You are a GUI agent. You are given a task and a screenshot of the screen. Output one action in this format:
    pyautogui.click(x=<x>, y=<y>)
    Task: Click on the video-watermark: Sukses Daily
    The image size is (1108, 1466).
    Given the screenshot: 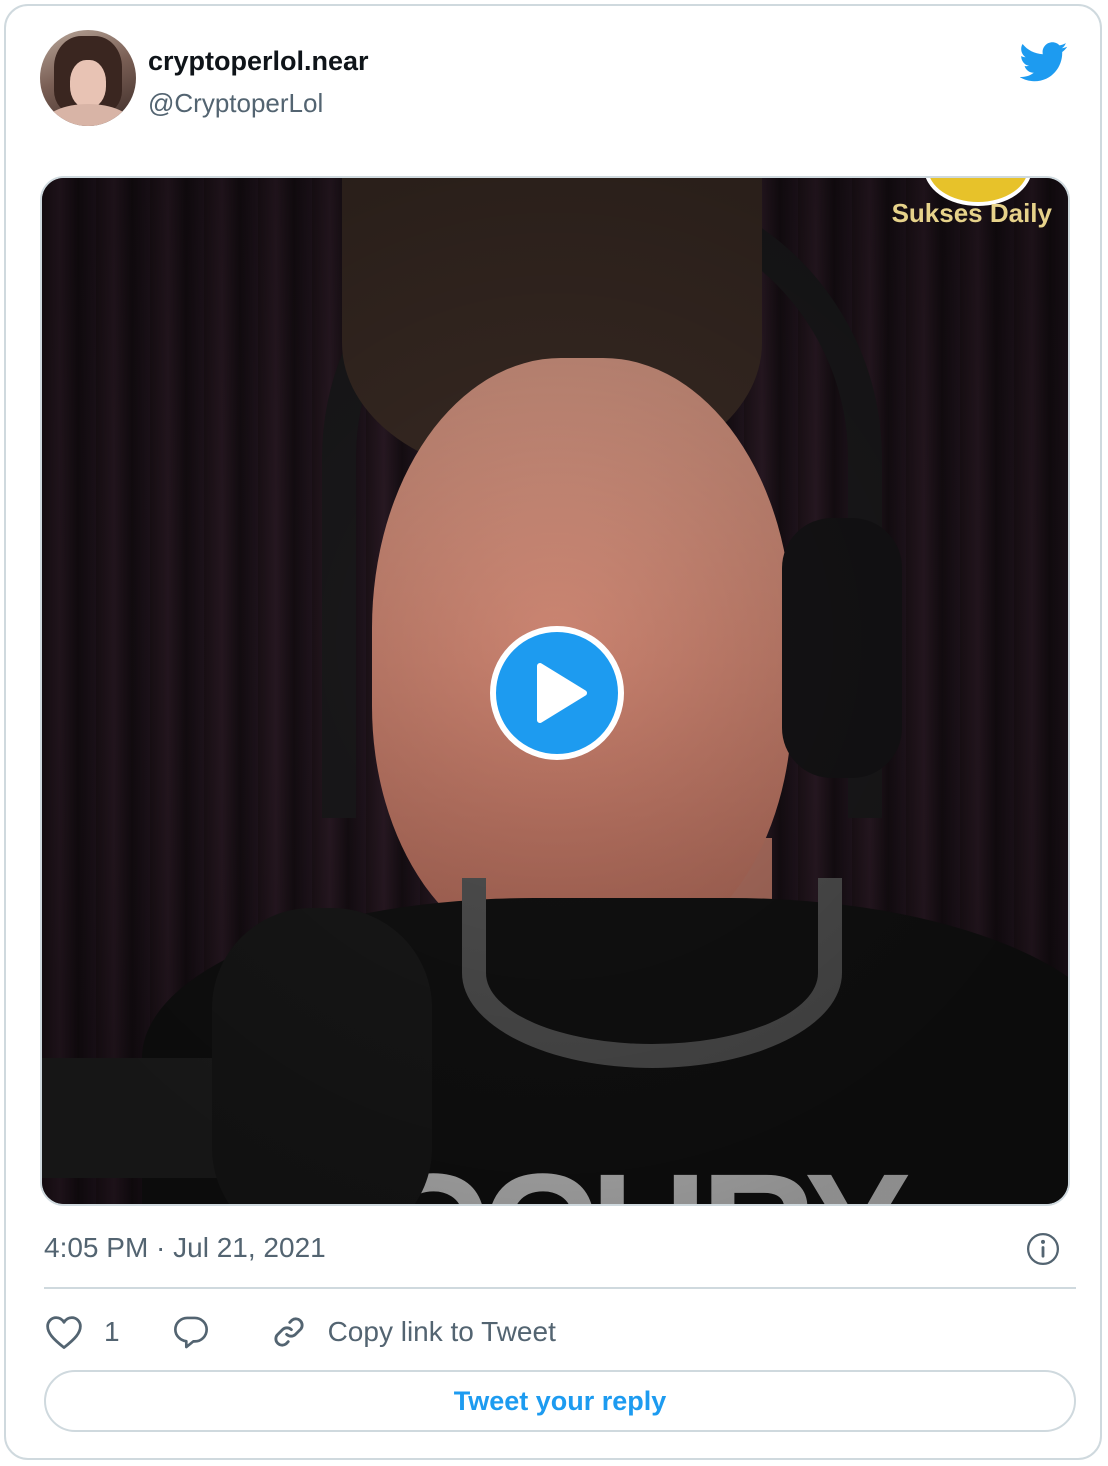 What is the action you would take?
    pyautogui.click(x=971, y=213)
    